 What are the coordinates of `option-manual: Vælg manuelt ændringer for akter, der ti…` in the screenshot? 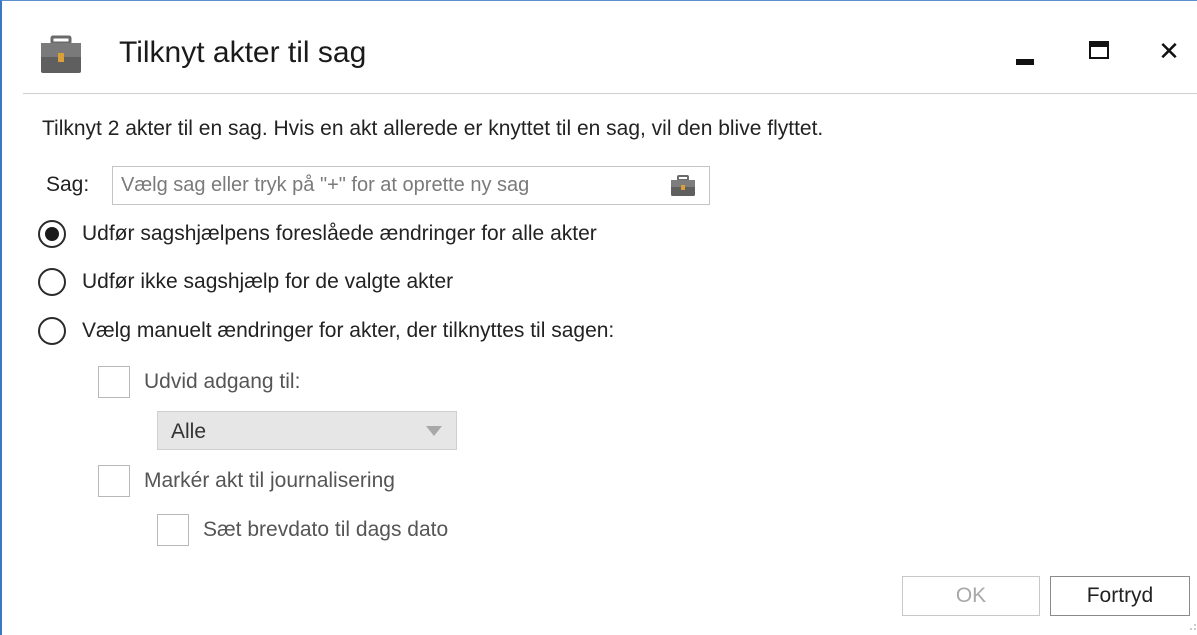 It's located at (326, 331).